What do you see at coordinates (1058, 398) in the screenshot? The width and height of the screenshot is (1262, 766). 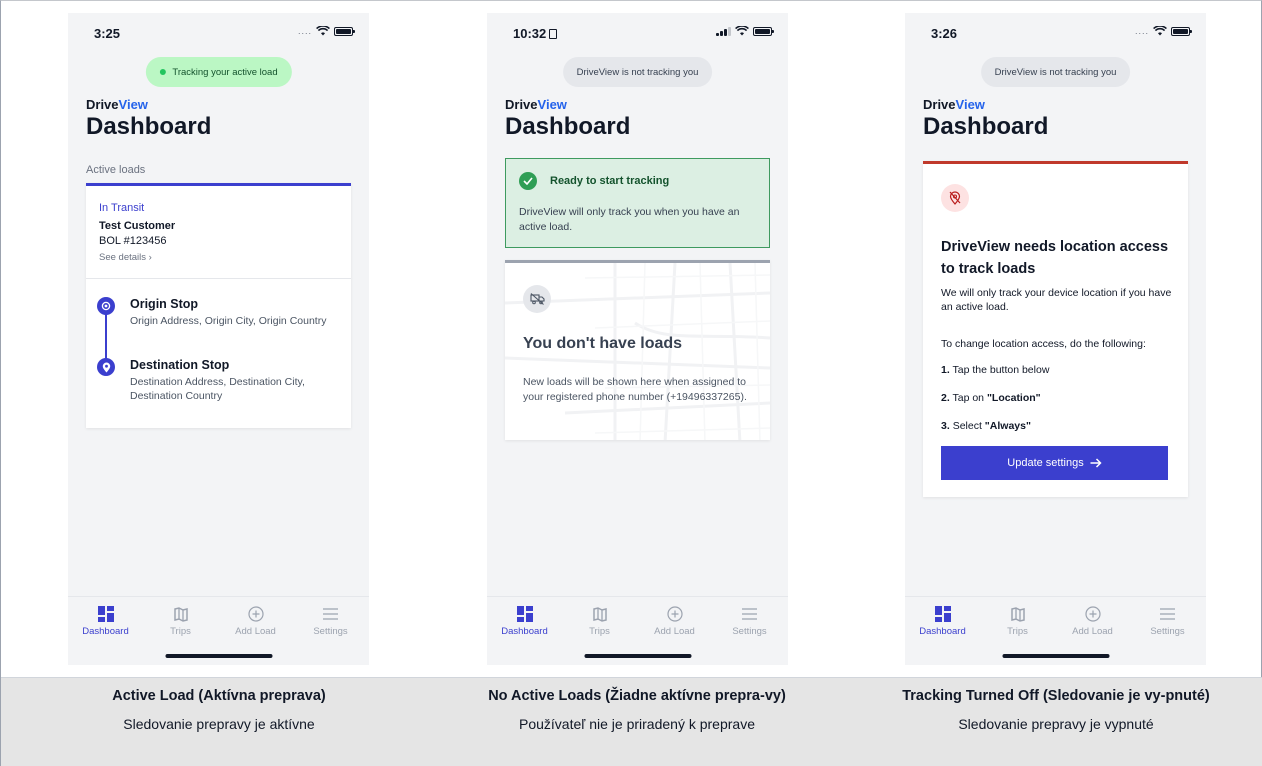 I see `step-2: 2. Tap on "Location"` at bounding box center [1058, 398].